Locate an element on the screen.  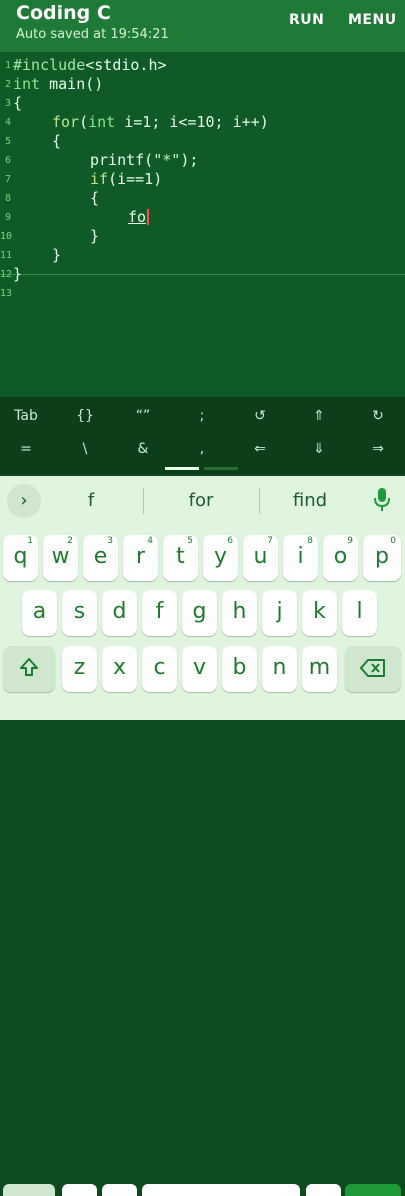
key-i: i8 is located at coordinates (300, 558).